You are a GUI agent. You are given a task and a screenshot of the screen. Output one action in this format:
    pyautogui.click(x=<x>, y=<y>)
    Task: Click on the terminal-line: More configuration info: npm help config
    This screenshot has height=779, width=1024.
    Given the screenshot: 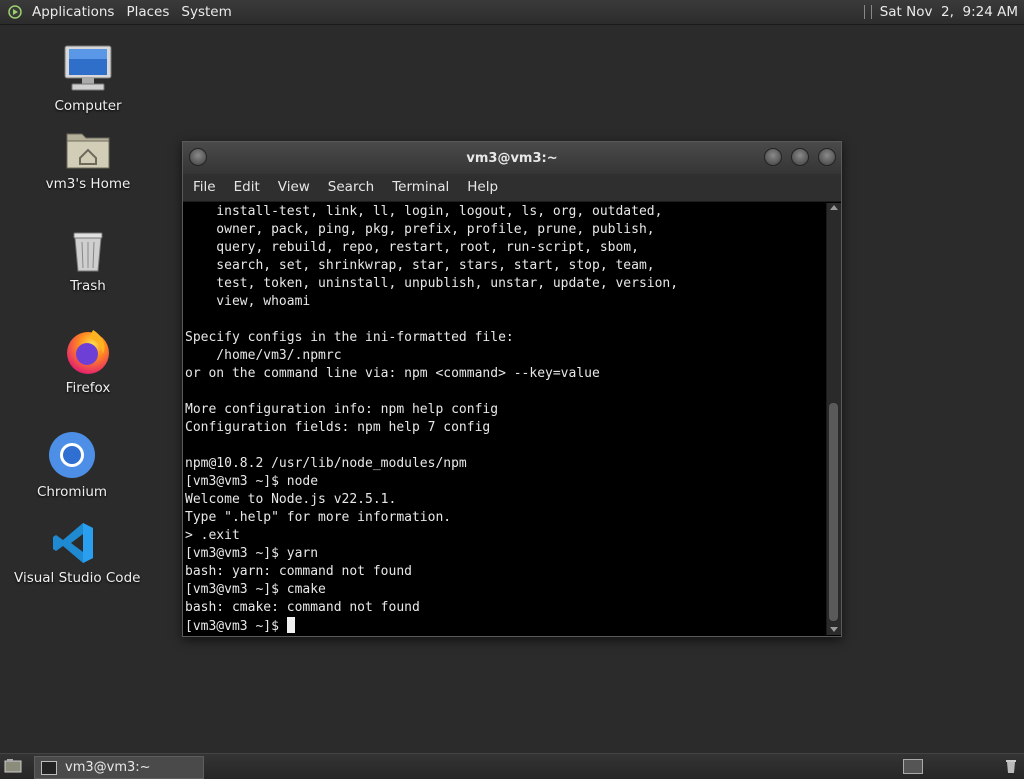 What is the action you would take?
    pyautogui.click(x=342, y=409)
    